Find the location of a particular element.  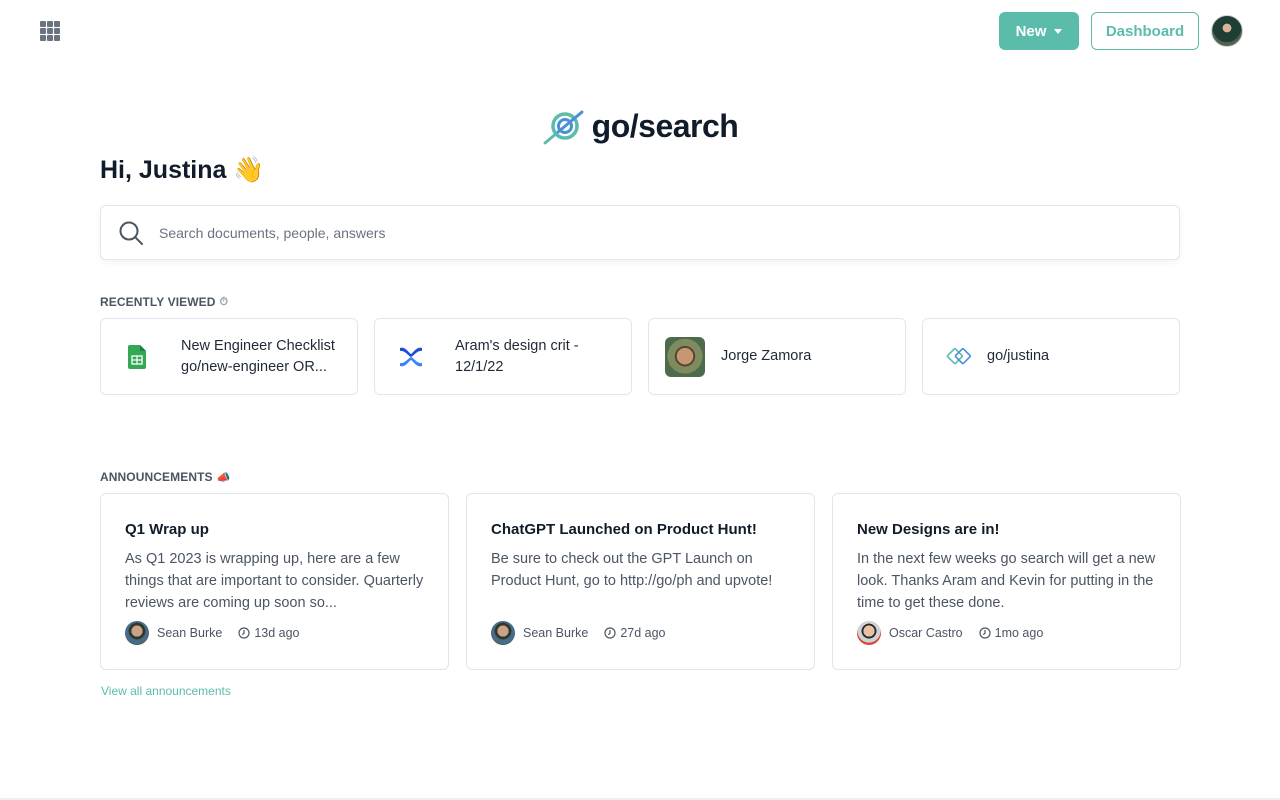

new-button: New is located at coordinates (1039, 31).